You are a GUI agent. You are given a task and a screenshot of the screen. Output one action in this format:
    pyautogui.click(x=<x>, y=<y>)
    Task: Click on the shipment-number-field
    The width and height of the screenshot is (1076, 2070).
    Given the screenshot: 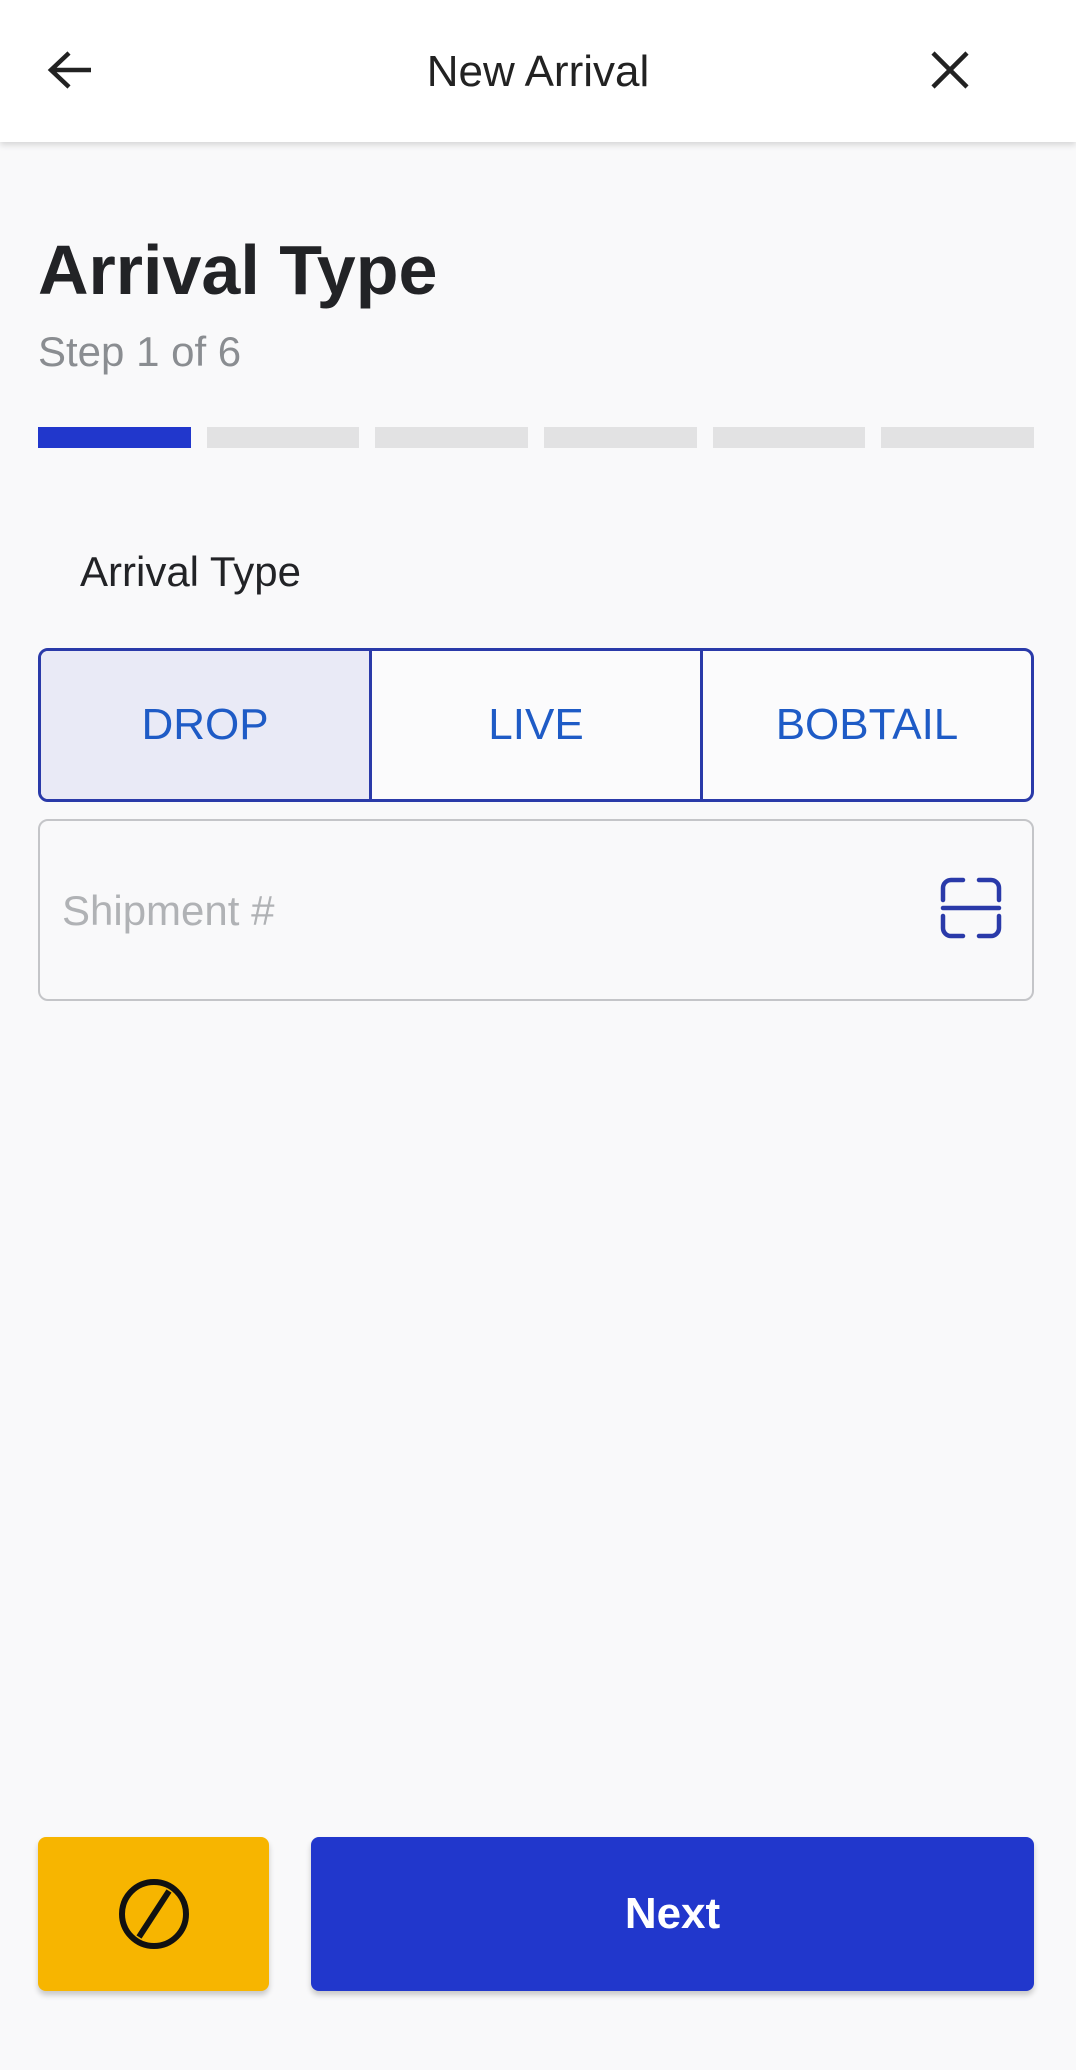 What is the action you would take?
    pyautogui.click(x=536, y=910)
    